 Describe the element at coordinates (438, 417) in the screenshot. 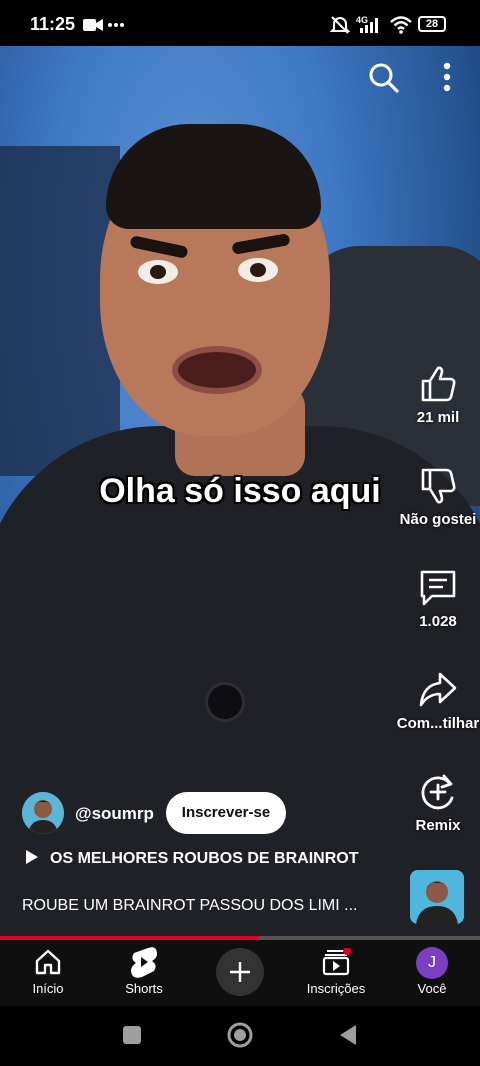

I see `like-count: 21 mil` at that location.